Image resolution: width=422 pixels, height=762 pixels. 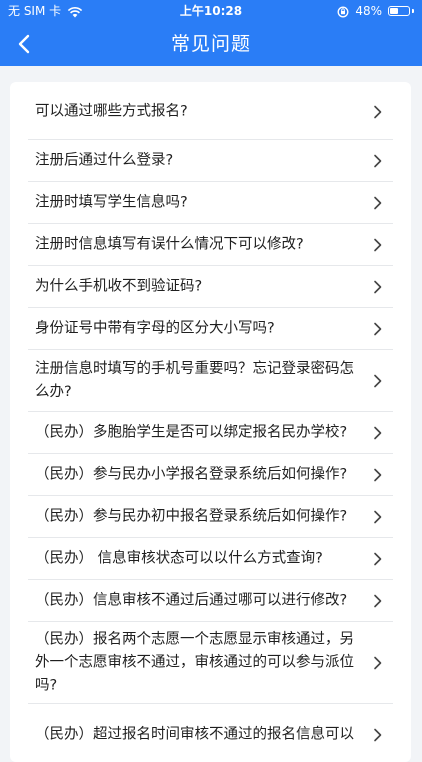 I want to click on faq-item: （民办） 信息审核状态可以以什么方式查询?, so click(x=210, y=559).